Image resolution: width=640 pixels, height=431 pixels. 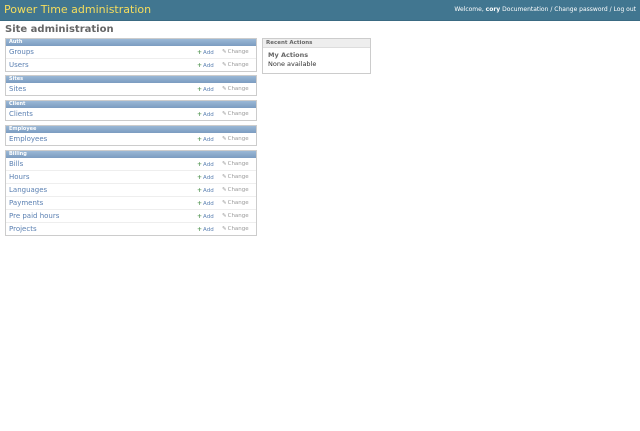 What do you see at coordinates (580, 9) in the screenshot?
I see `change-password-link: Change password` at bounding box center [580, 9].